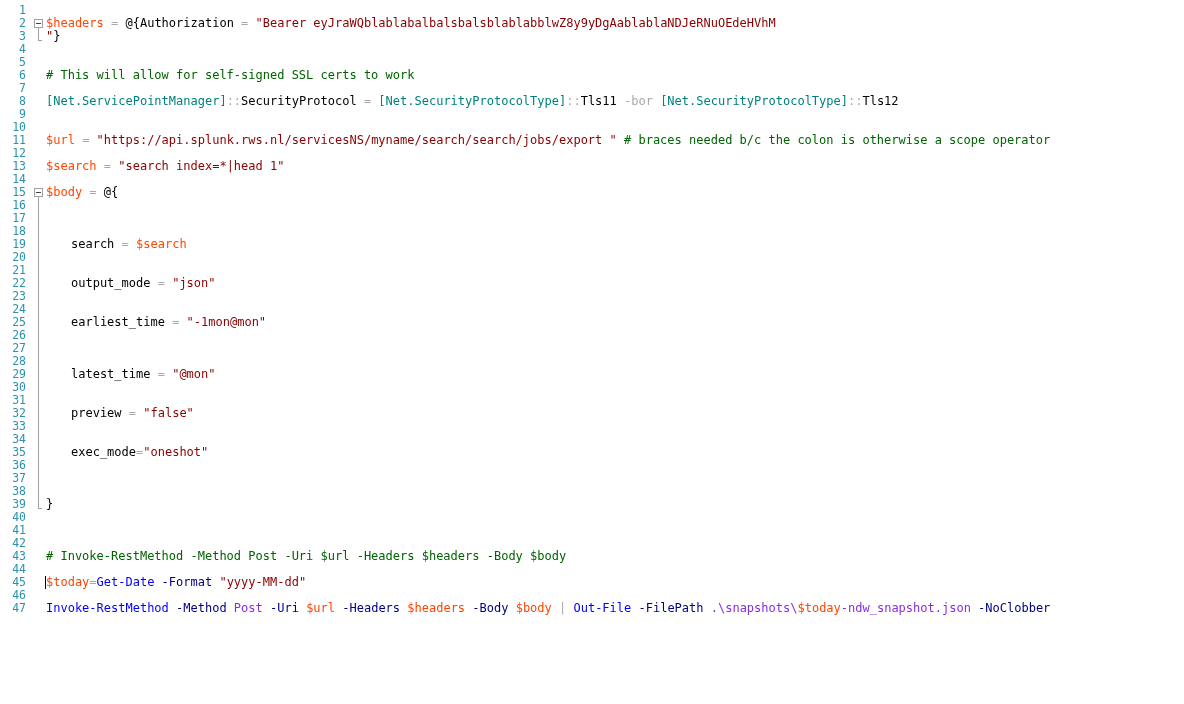 This screenshot has width=1184, height=704. What do you see at coordinates (548, 140) in the screenshot?
I see `code-line: $url = "https://api.splunk.rws.nl/servicesNS/myname/search/search/jobs/export " # braces needed b/c the colon is otherwise a scope operator` at bounding box center [548, 140].